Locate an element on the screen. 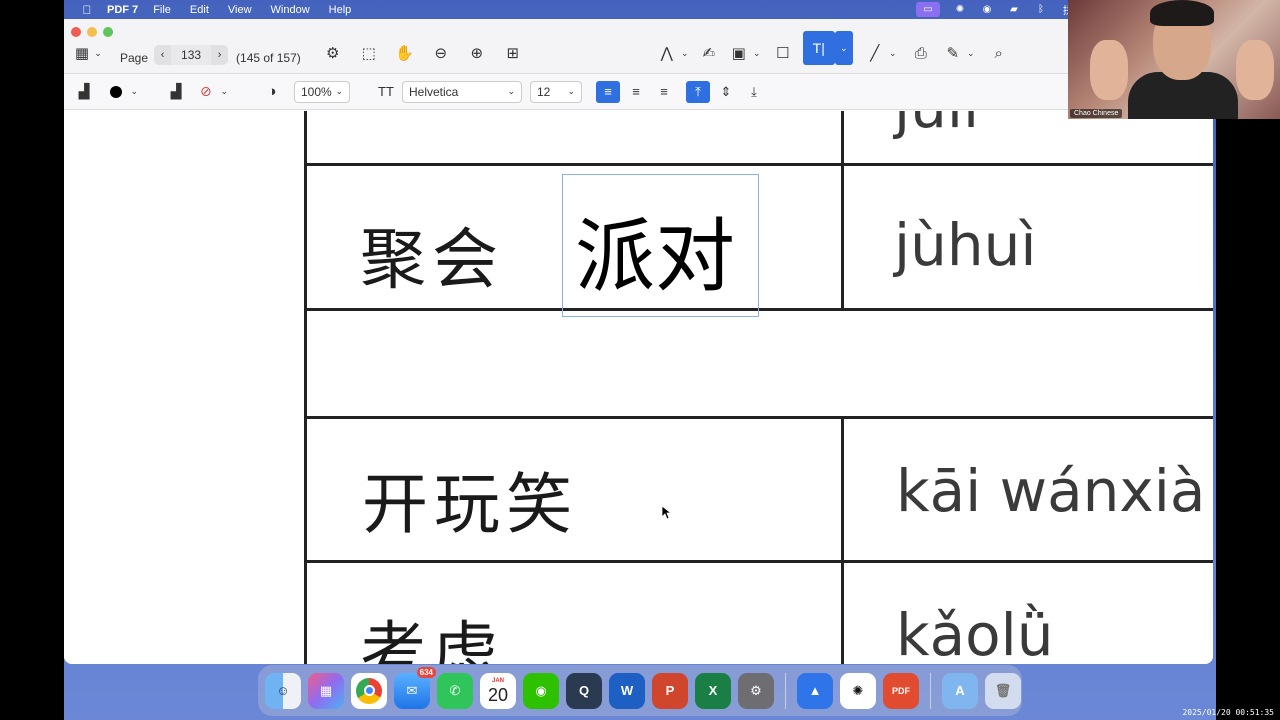 The width and height of the screenshot is (1280, 720). align-top-icon: ⤒ is located at coordinates (698, 91).